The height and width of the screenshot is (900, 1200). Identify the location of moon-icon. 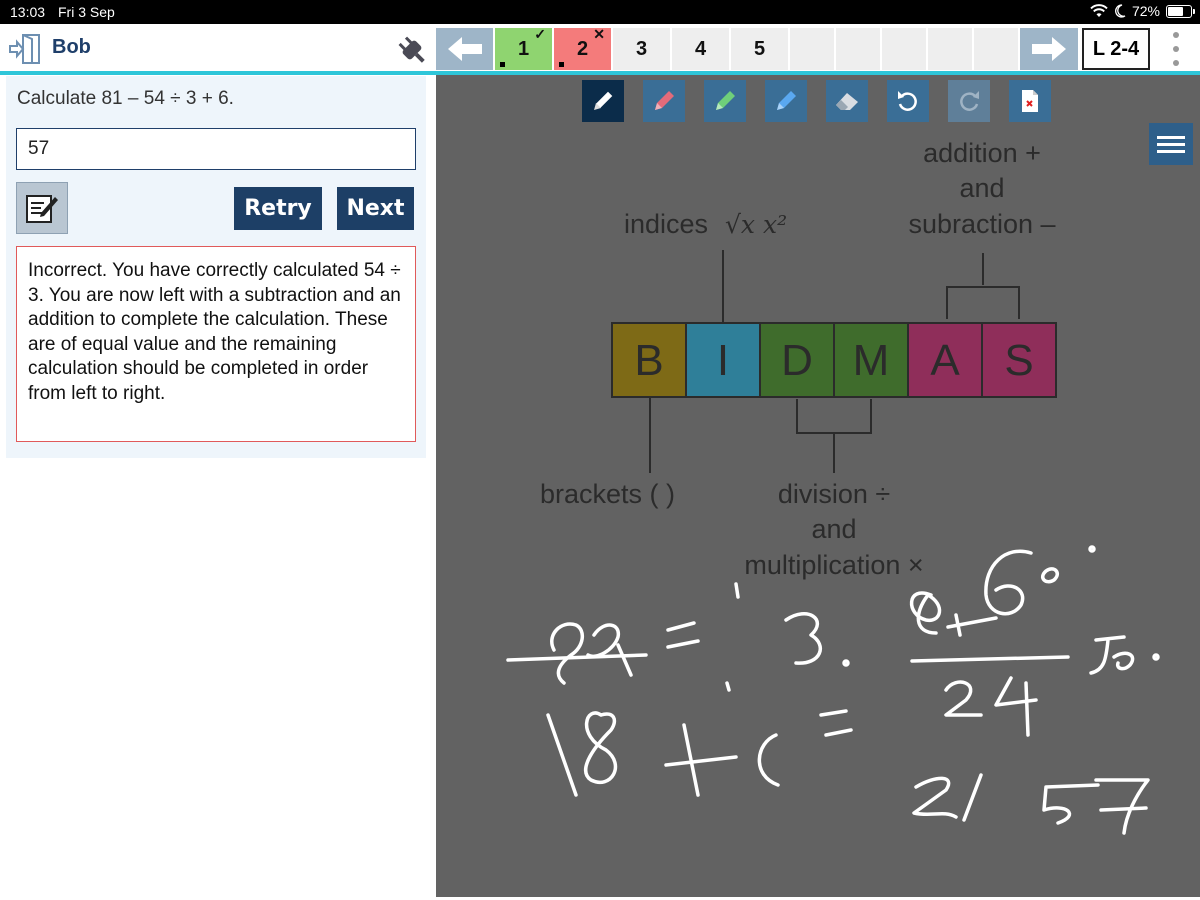
(1120, 11).